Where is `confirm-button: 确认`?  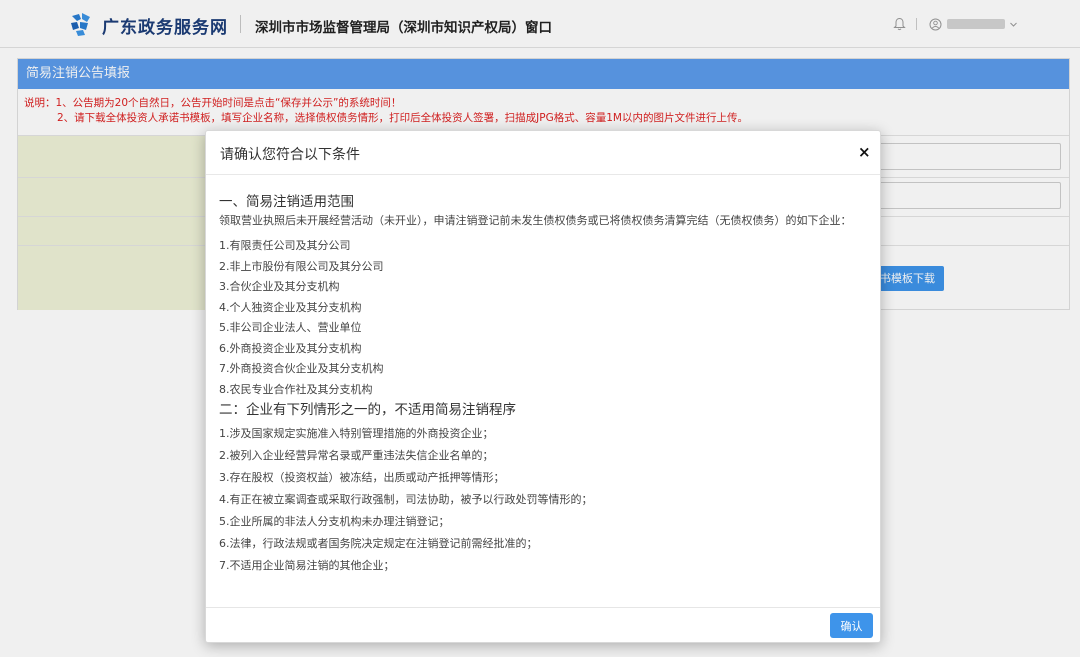 confirm-button: 确认 is located at coordinates (851, 625).